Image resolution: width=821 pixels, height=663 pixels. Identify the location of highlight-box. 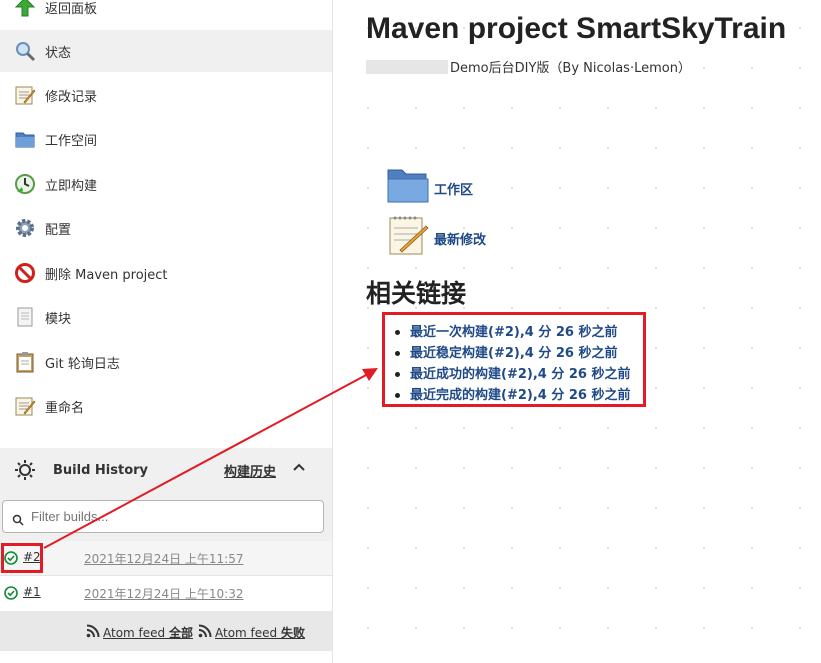
(22, 558).